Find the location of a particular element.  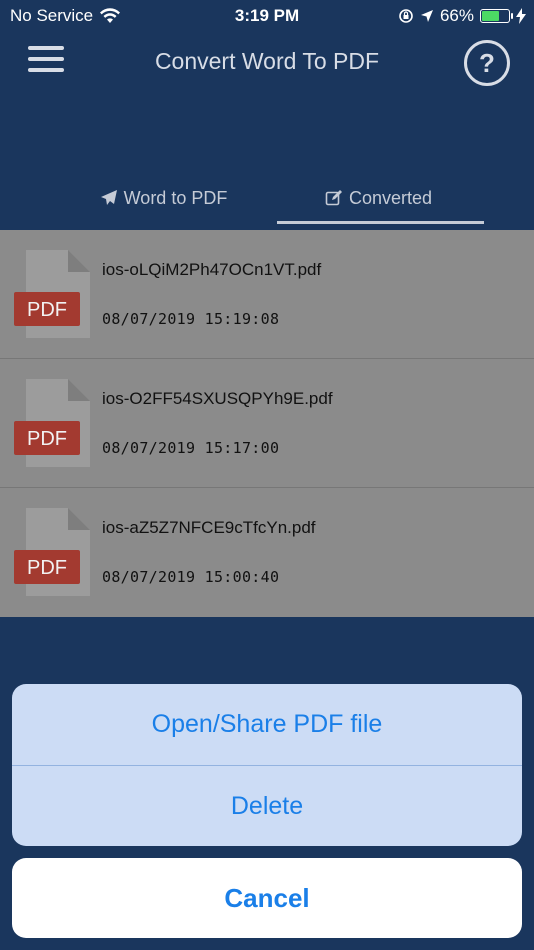

file-date: 08/07/2019 15:17:00 is located at coordinates (191, 448).